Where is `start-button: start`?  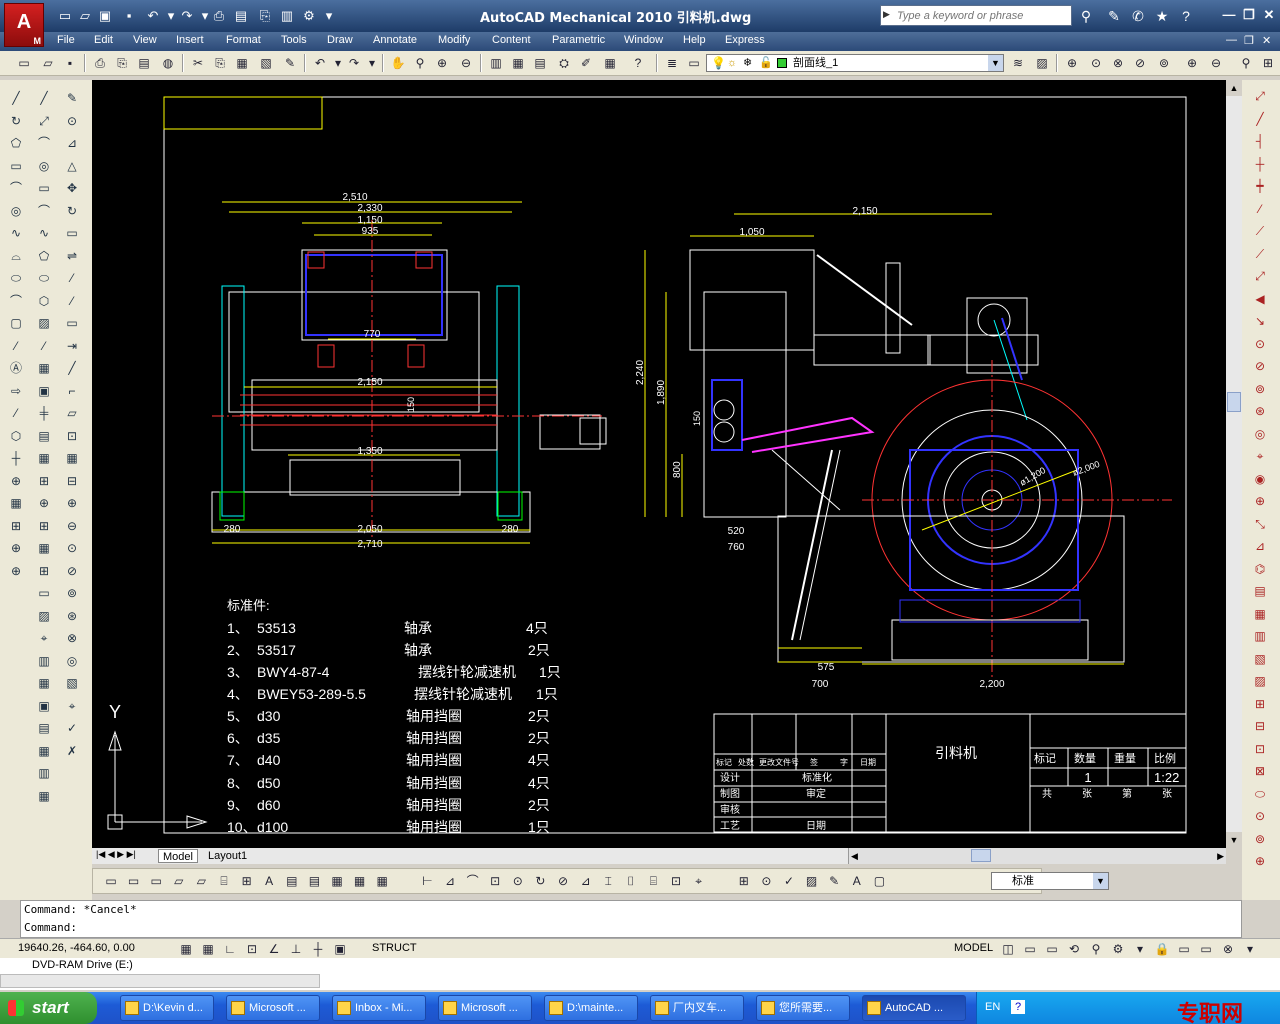 start-button: start is located at coordinates (48, 1008).